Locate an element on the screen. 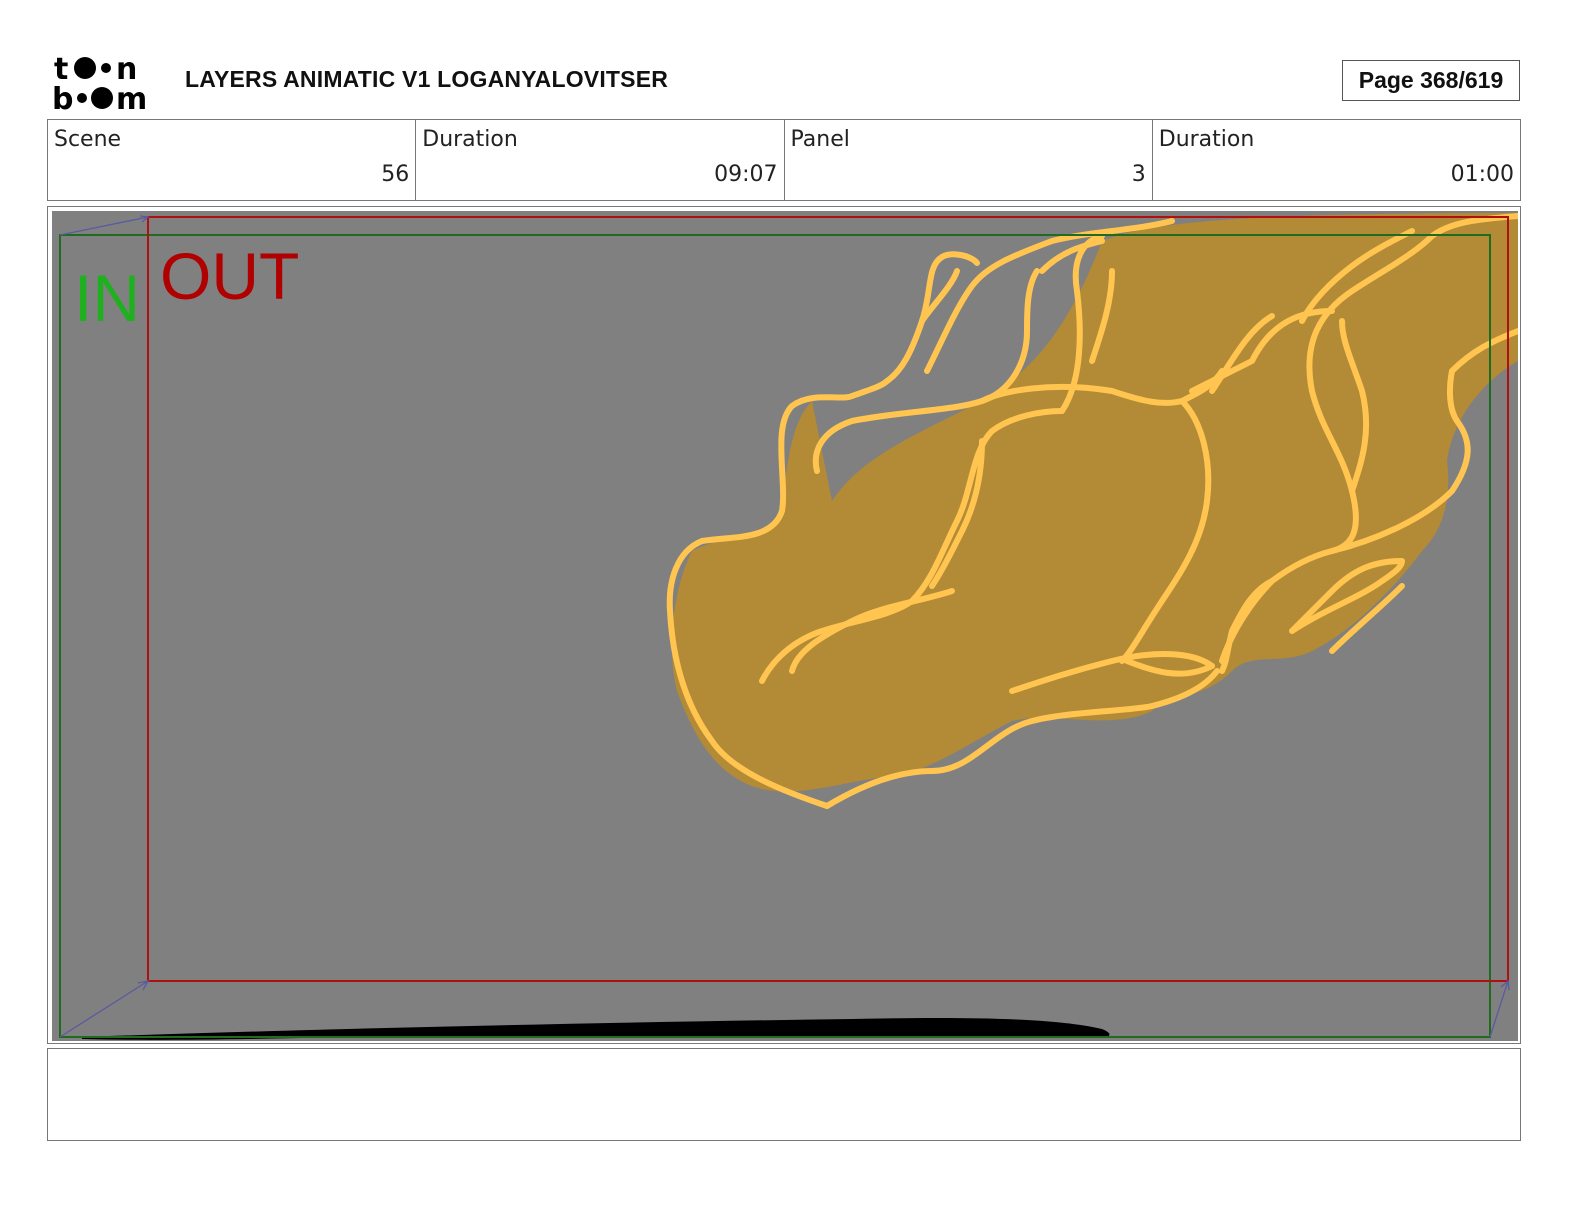  panel-label: Panel is located at coordinates (820, 139).